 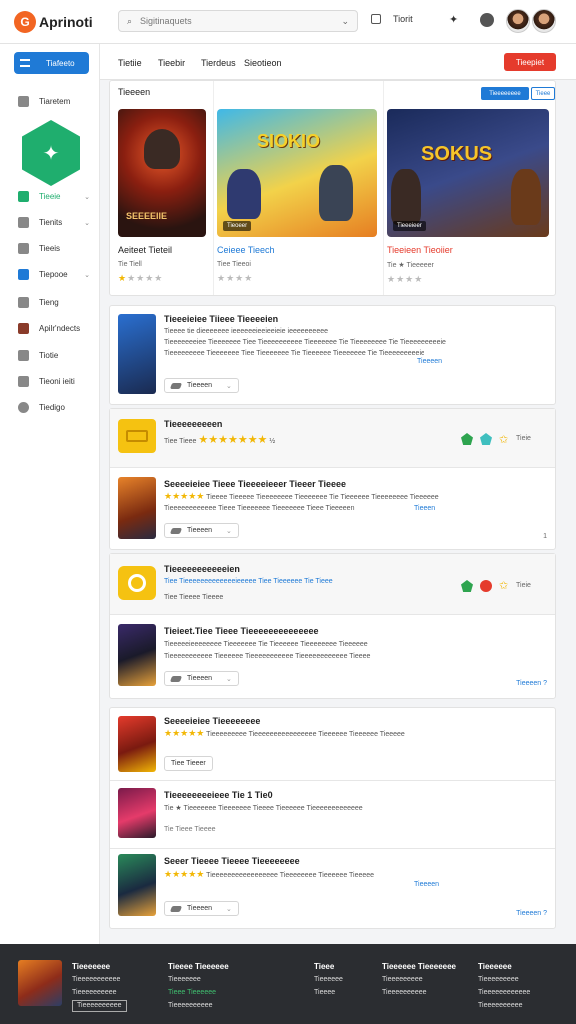 What do you see at coordinates (23, 302) in the screenshot?
I see `heart-icon` at bounding box center [23, 302].